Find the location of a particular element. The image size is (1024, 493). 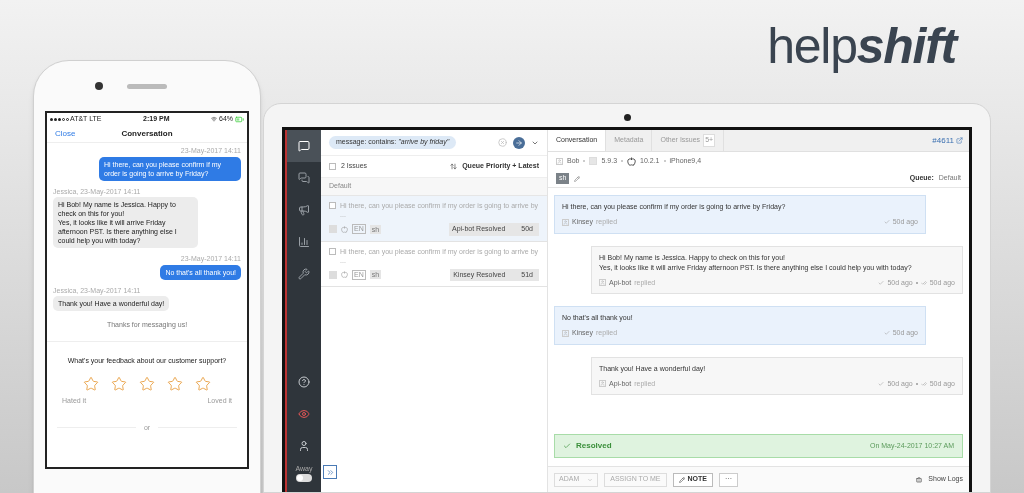

close-button: Close is located at coordinates (75, 133).